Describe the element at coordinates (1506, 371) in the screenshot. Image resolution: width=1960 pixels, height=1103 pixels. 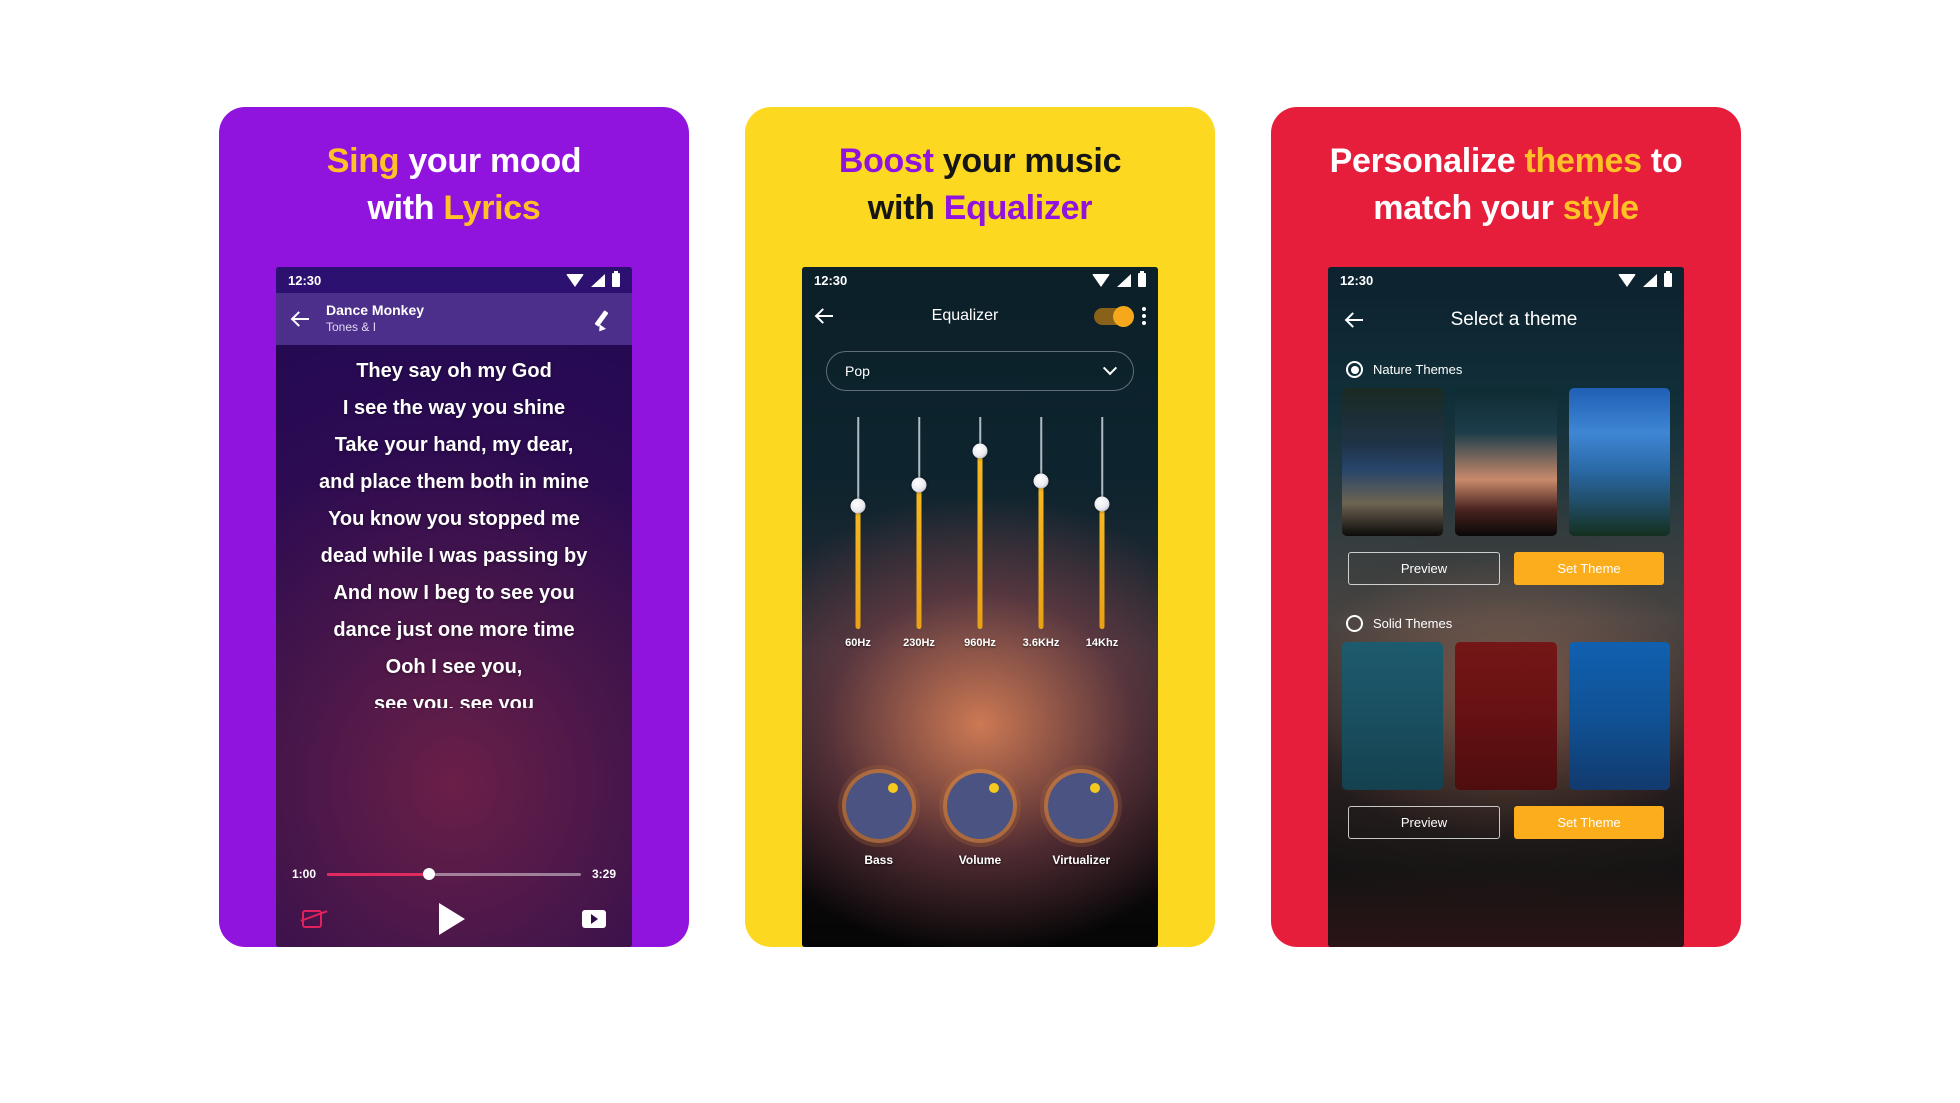
I see `nature-themes-radio-row: Nature Themes` at that location.